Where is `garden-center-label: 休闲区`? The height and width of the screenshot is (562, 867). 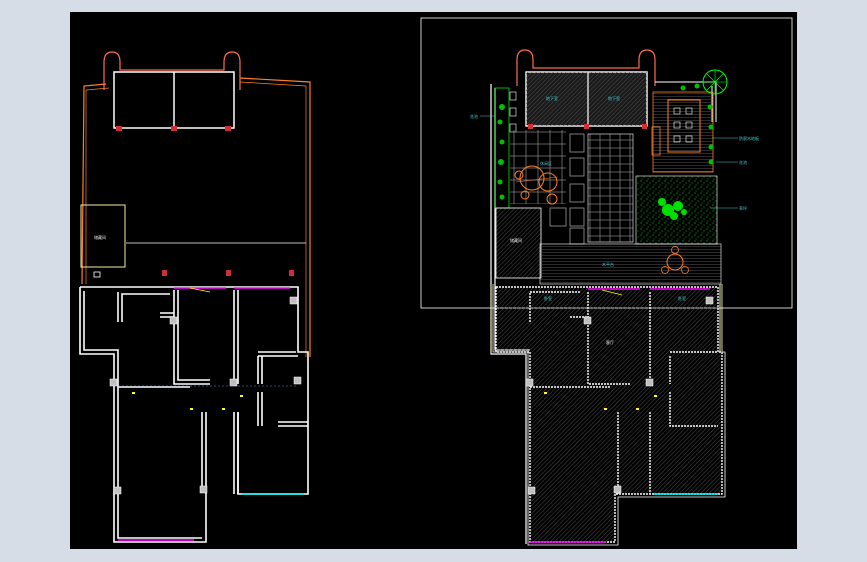
garden-center-label: 休闲区 is located at coordinates (546, 163).